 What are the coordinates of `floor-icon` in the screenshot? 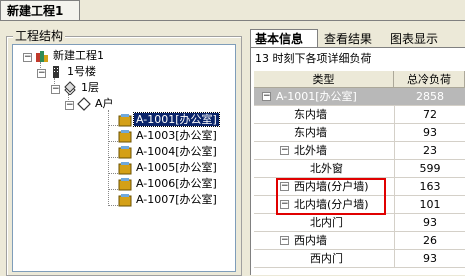 It's located at (70, 88).